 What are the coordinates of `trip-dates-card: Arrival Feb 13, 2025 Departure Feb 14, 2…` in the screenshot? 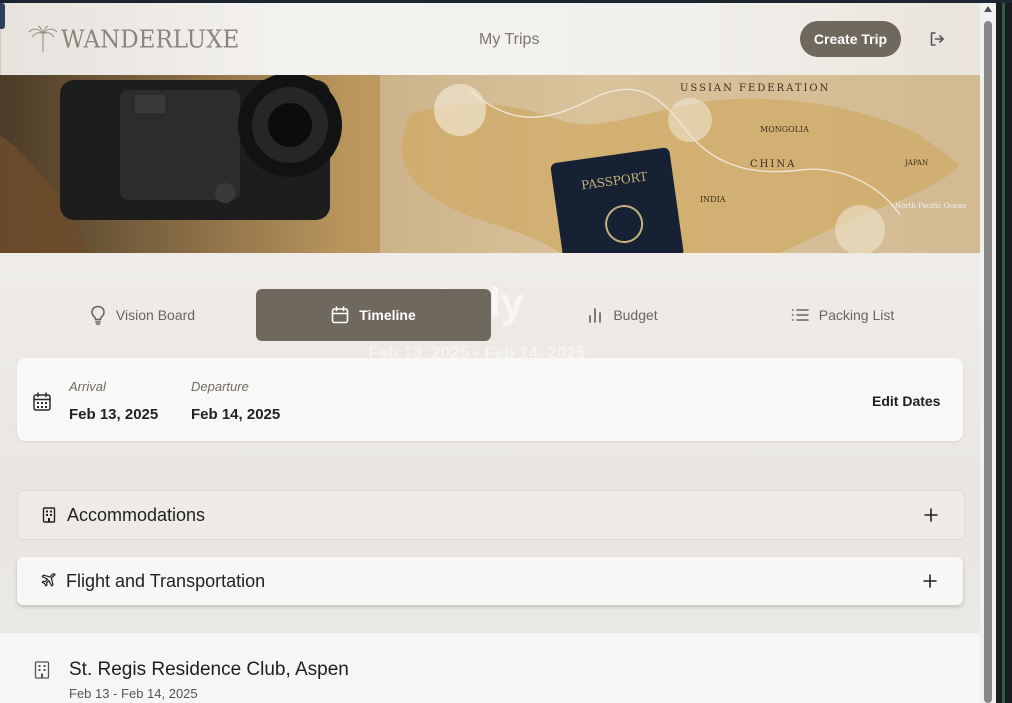 It's located at (490, 399).